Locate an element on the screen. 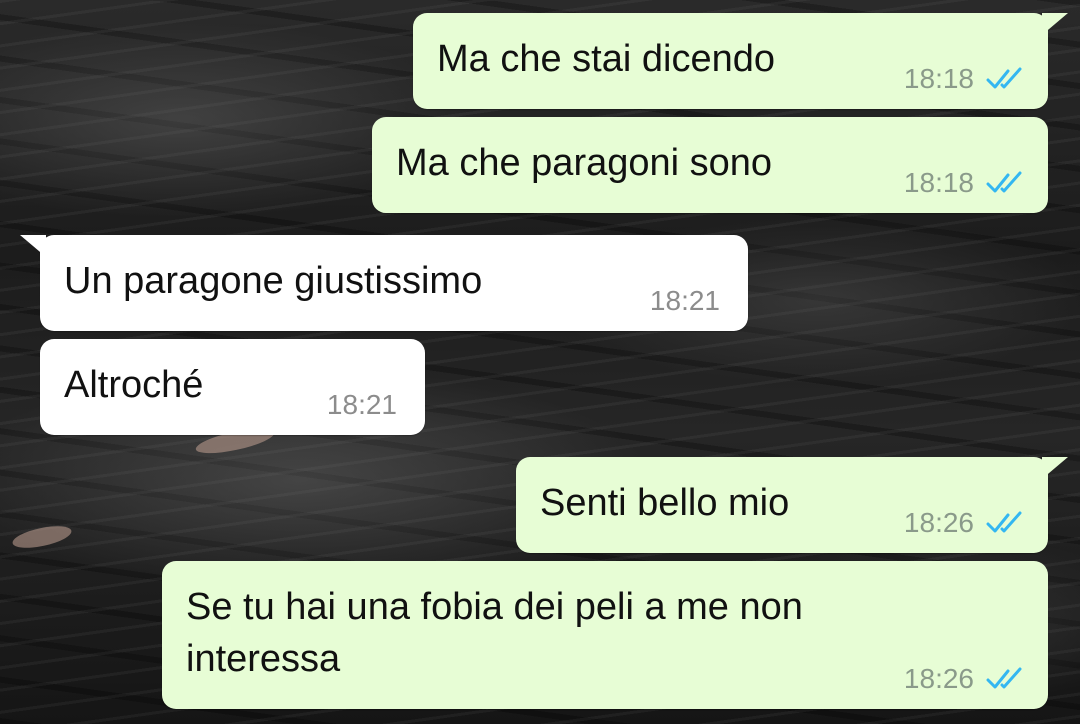 The height and width of the screenshot is (724, 1080). message-bubble-outgoing: Ma che stai dicendo 18:18 is located at coordinates (740, 61).